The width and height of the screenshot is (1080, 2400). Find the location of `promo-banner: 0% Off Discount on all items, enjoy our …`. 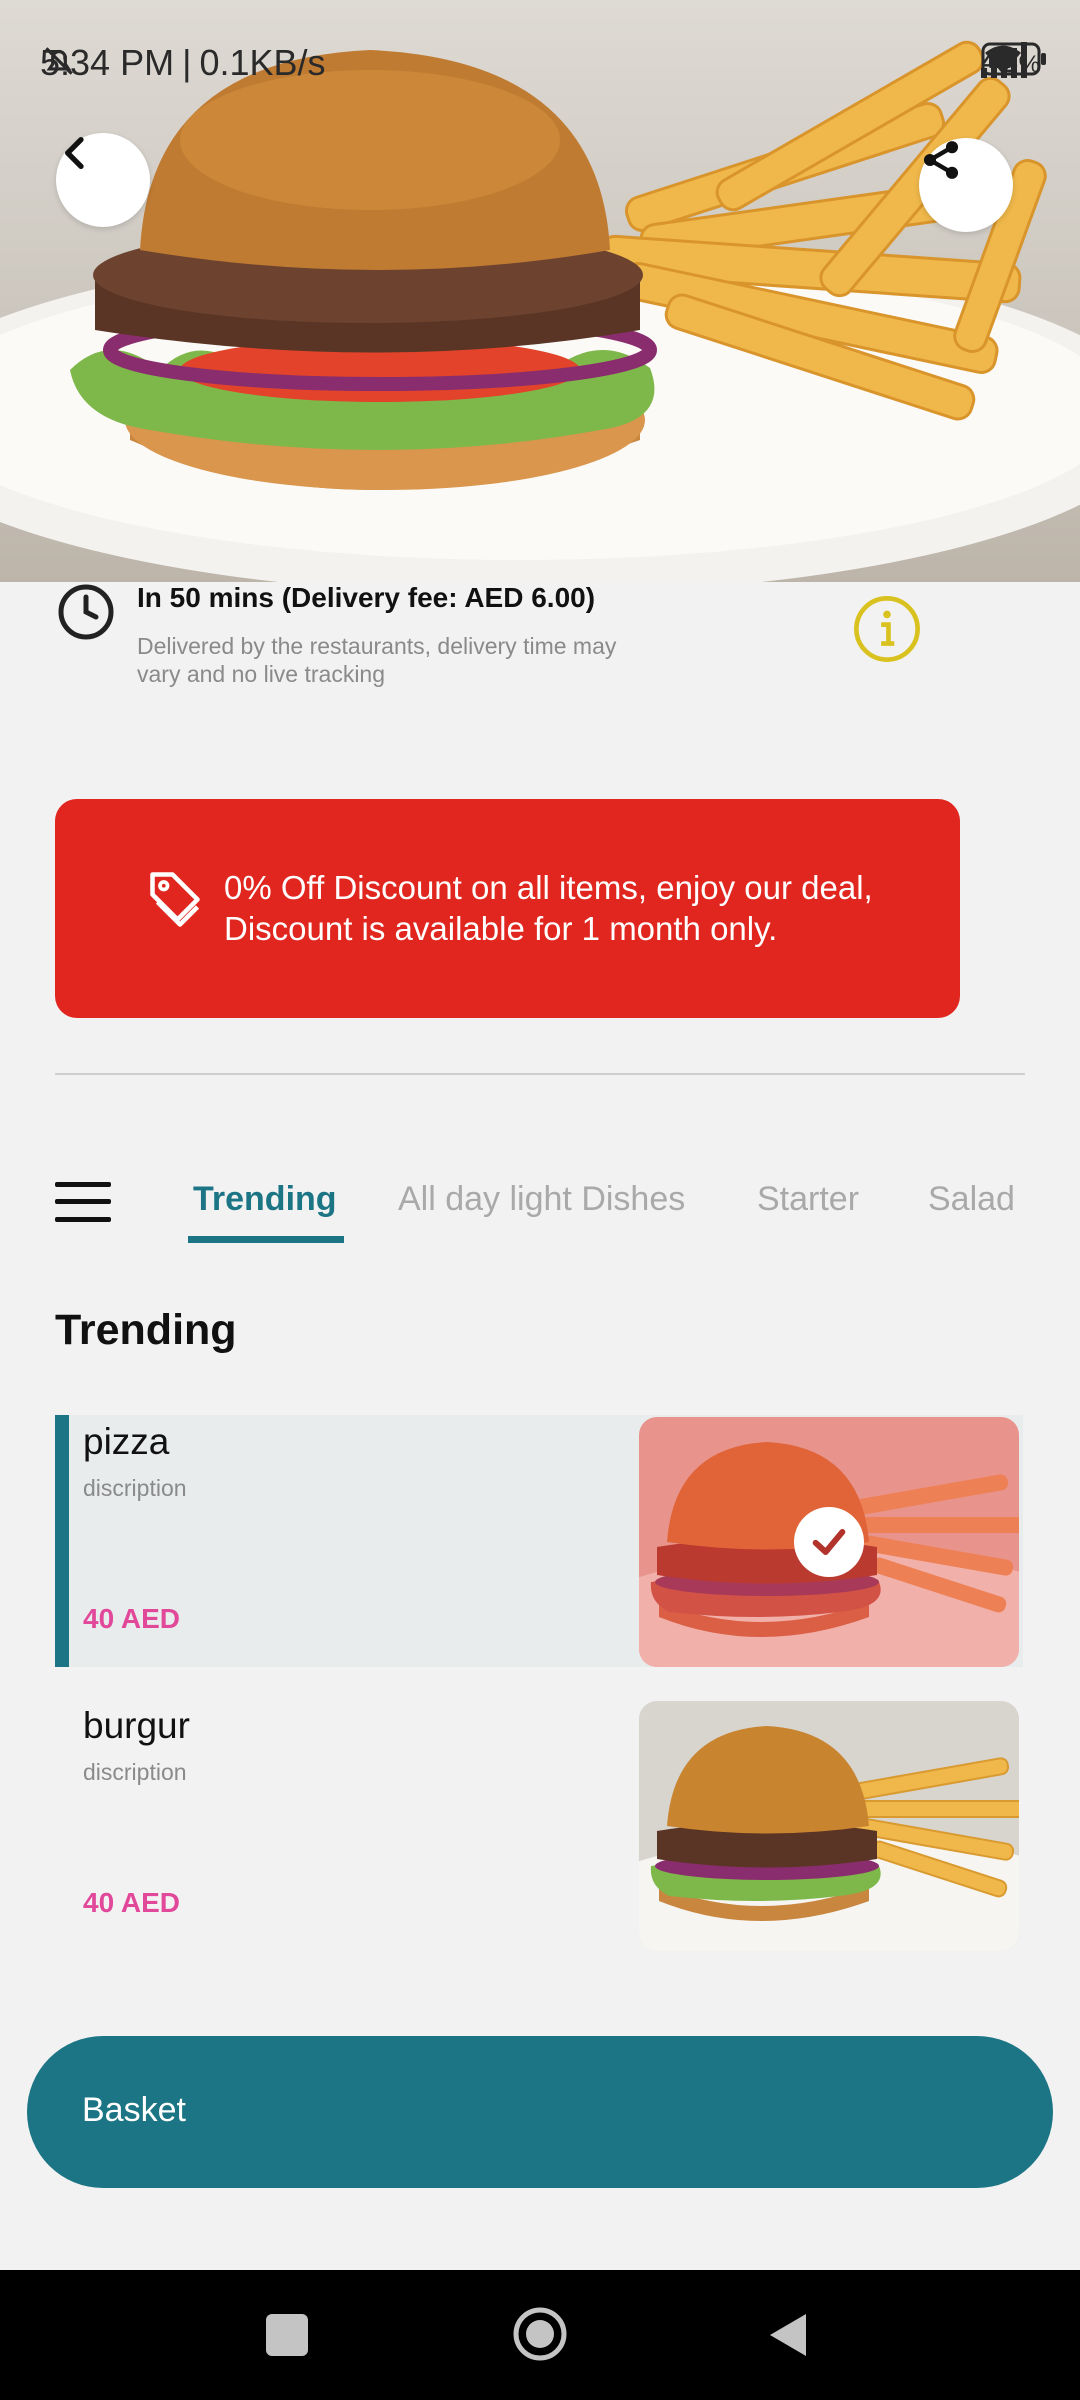

promo-banner: 0% Off Discount on all items, enjoy our … is located at coordinates (507, 908).